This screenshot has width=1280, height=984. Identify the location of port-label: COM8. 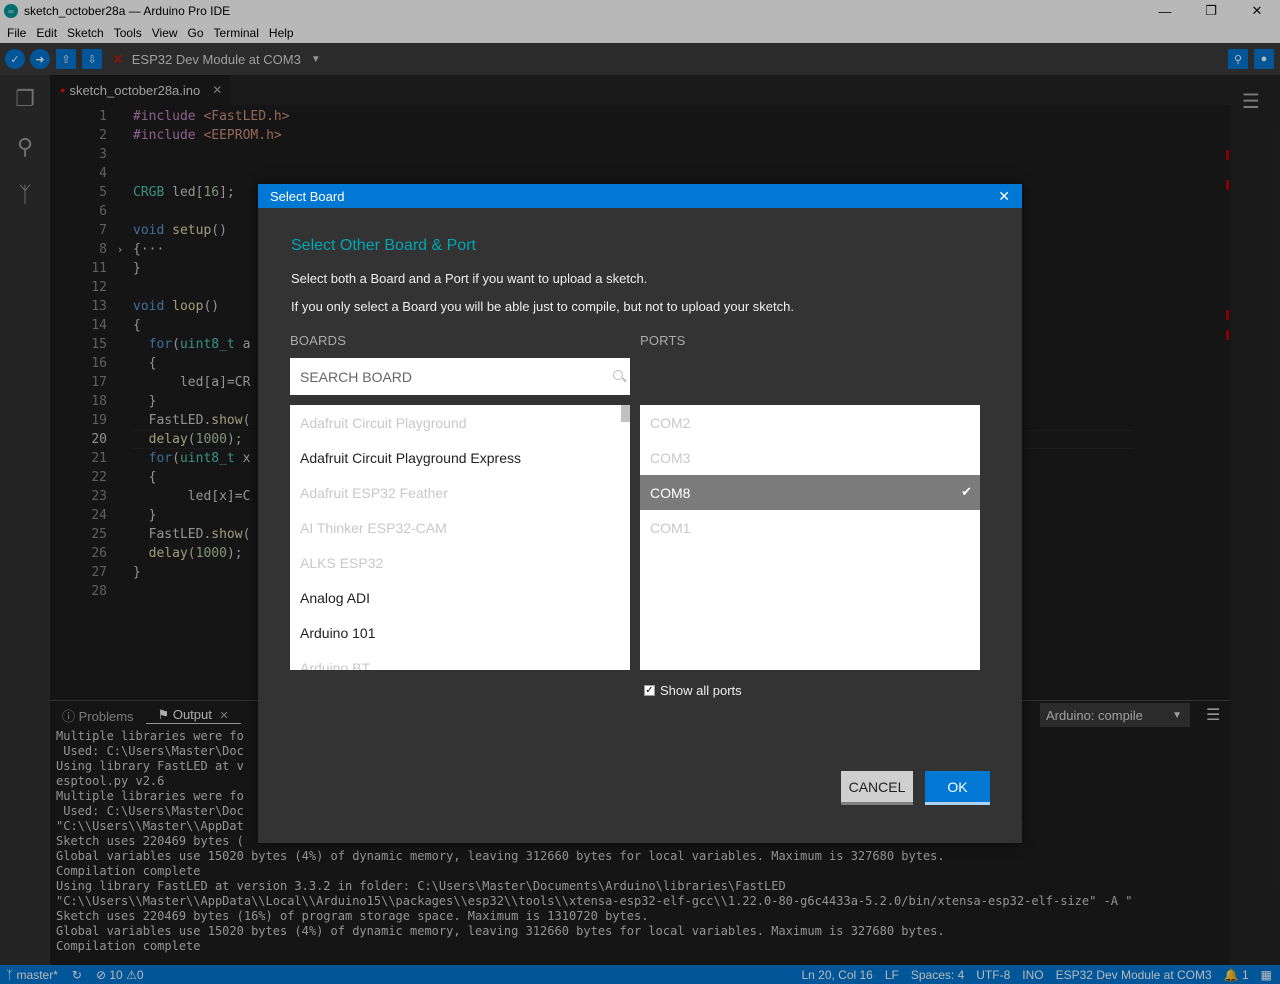
(670, 492).